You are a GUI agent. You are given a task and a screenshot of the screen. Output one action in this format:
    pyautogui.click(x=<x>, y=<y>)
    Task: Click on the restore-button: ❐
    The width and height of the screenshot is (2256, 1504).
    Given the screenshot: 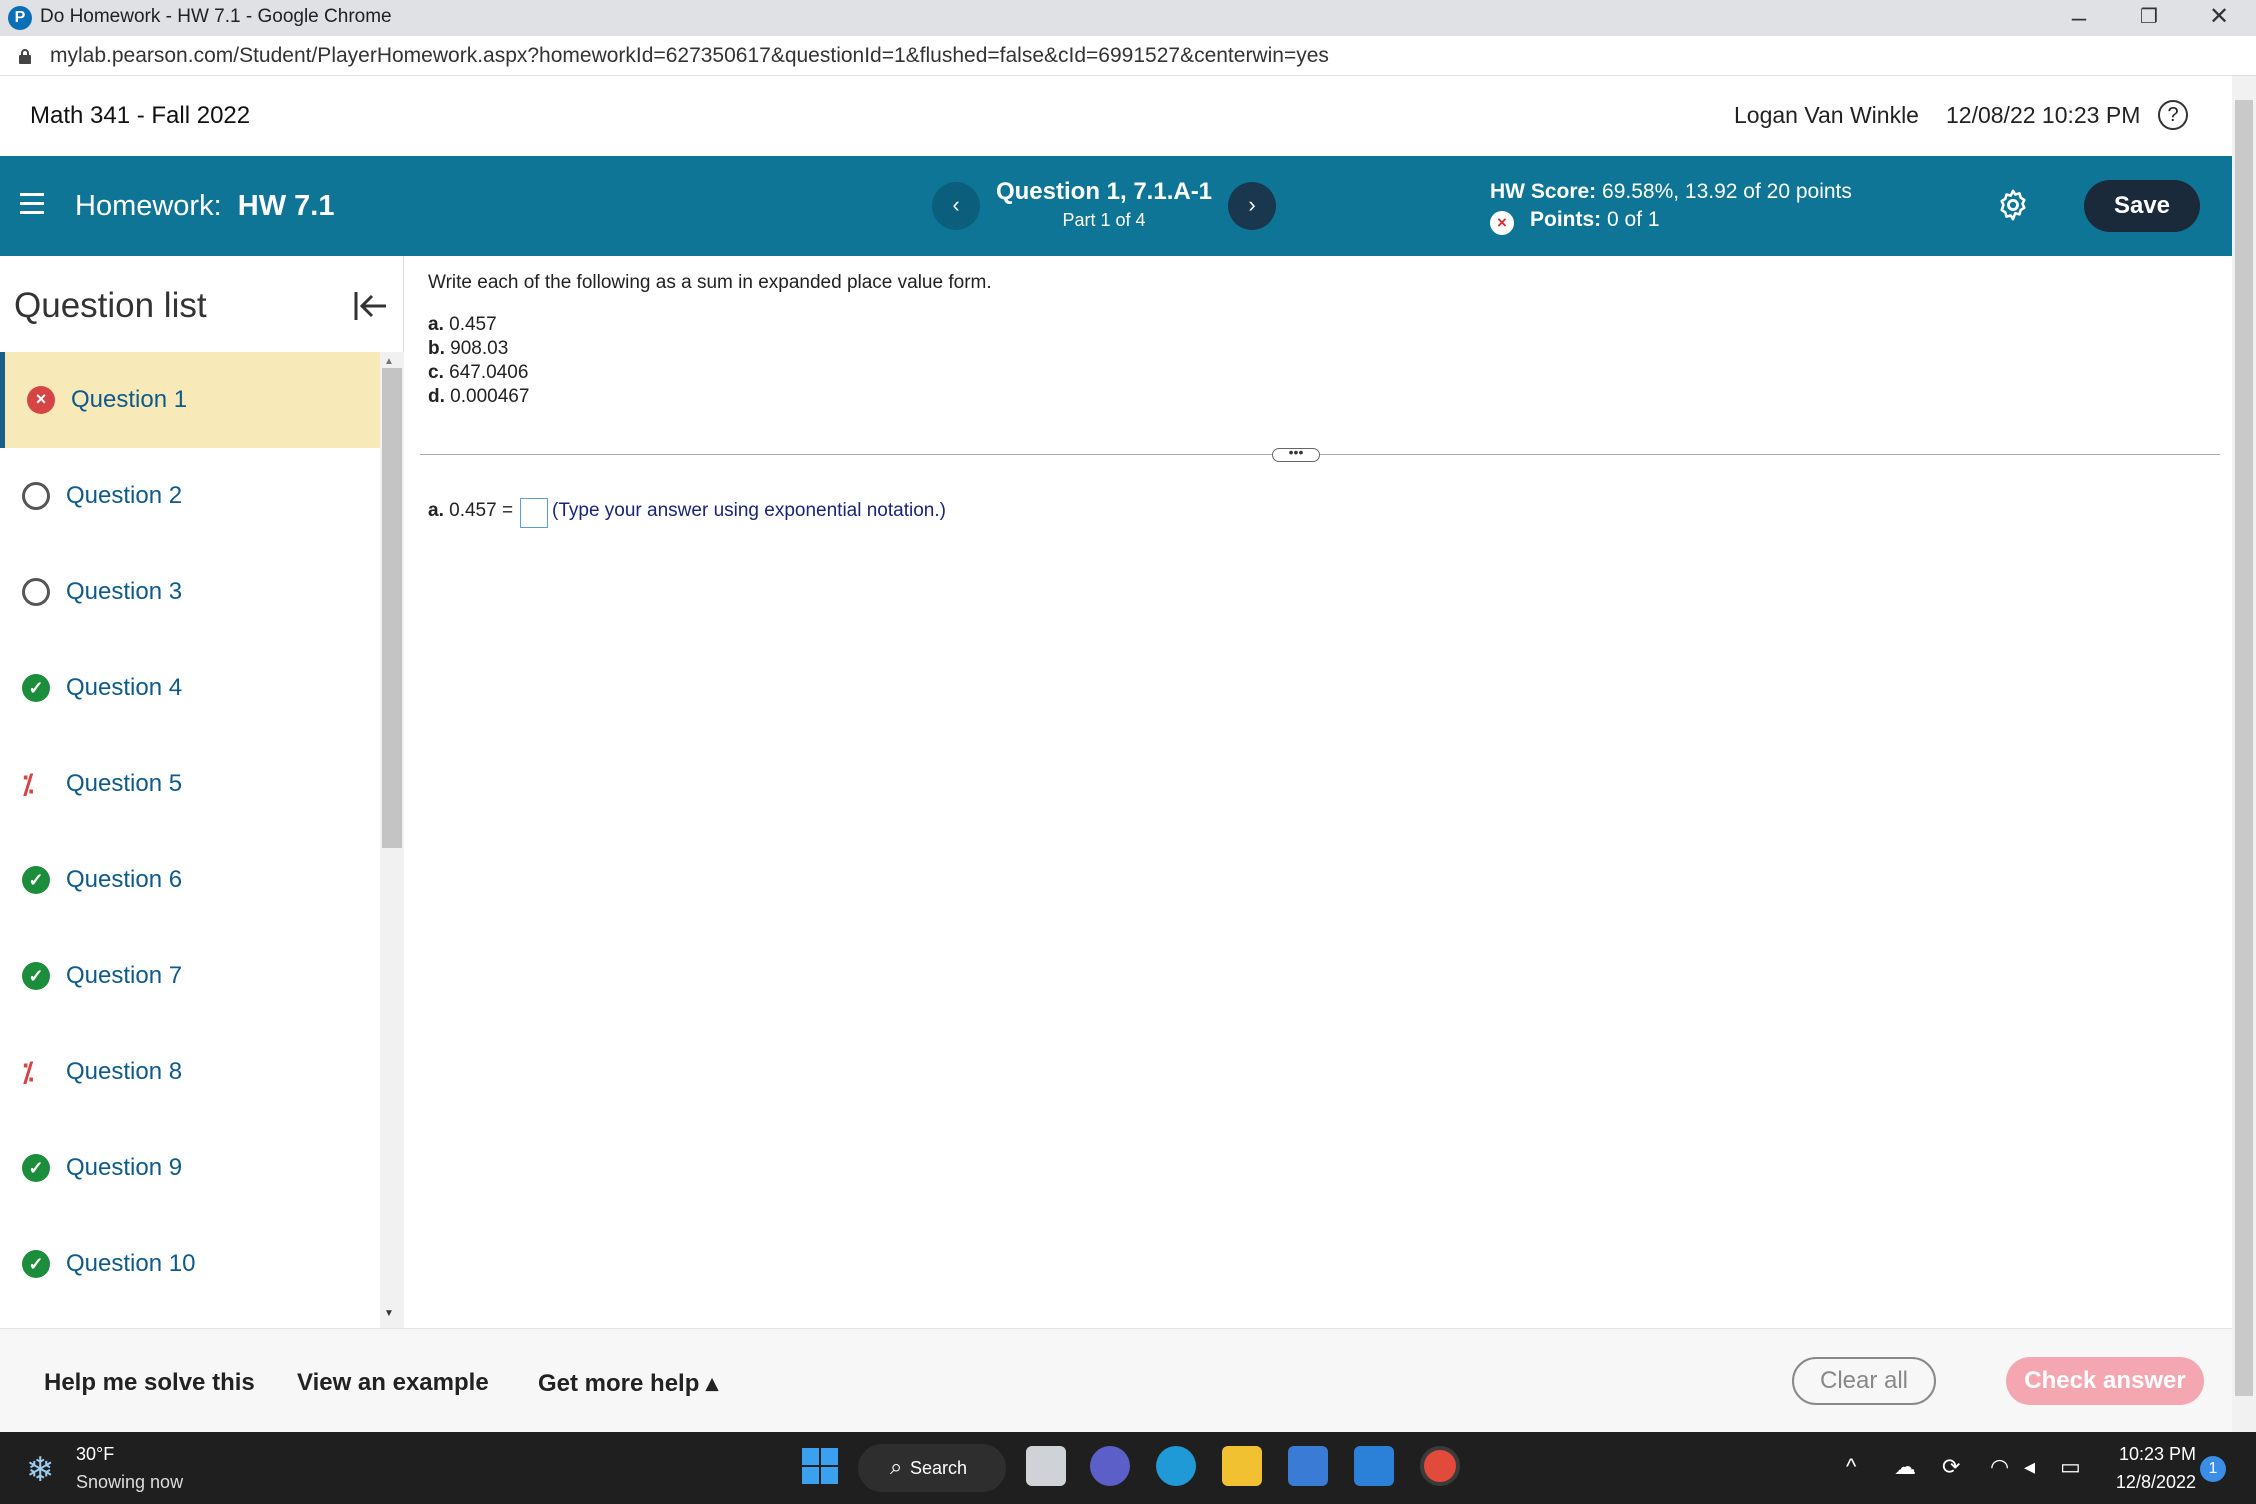 What is the action you would take?
    pyautogui.click(x=2149, y=18)
    